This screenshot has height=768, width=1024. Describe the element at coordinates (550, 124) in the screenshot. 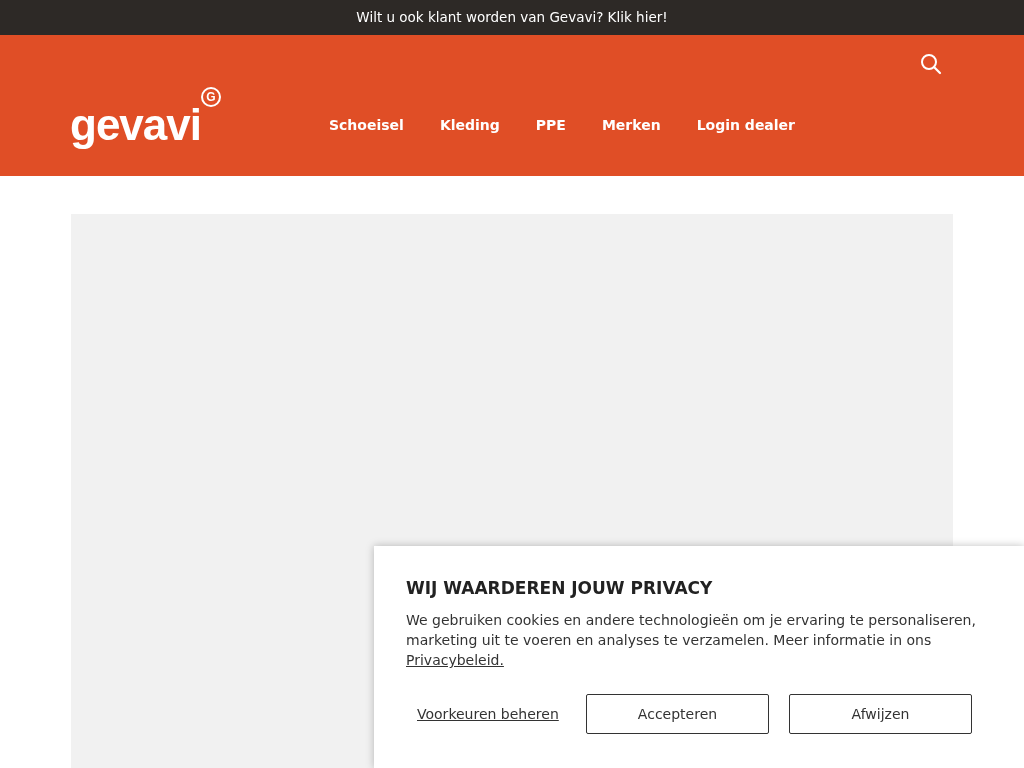

I see `nav-link: PPE` at that location.